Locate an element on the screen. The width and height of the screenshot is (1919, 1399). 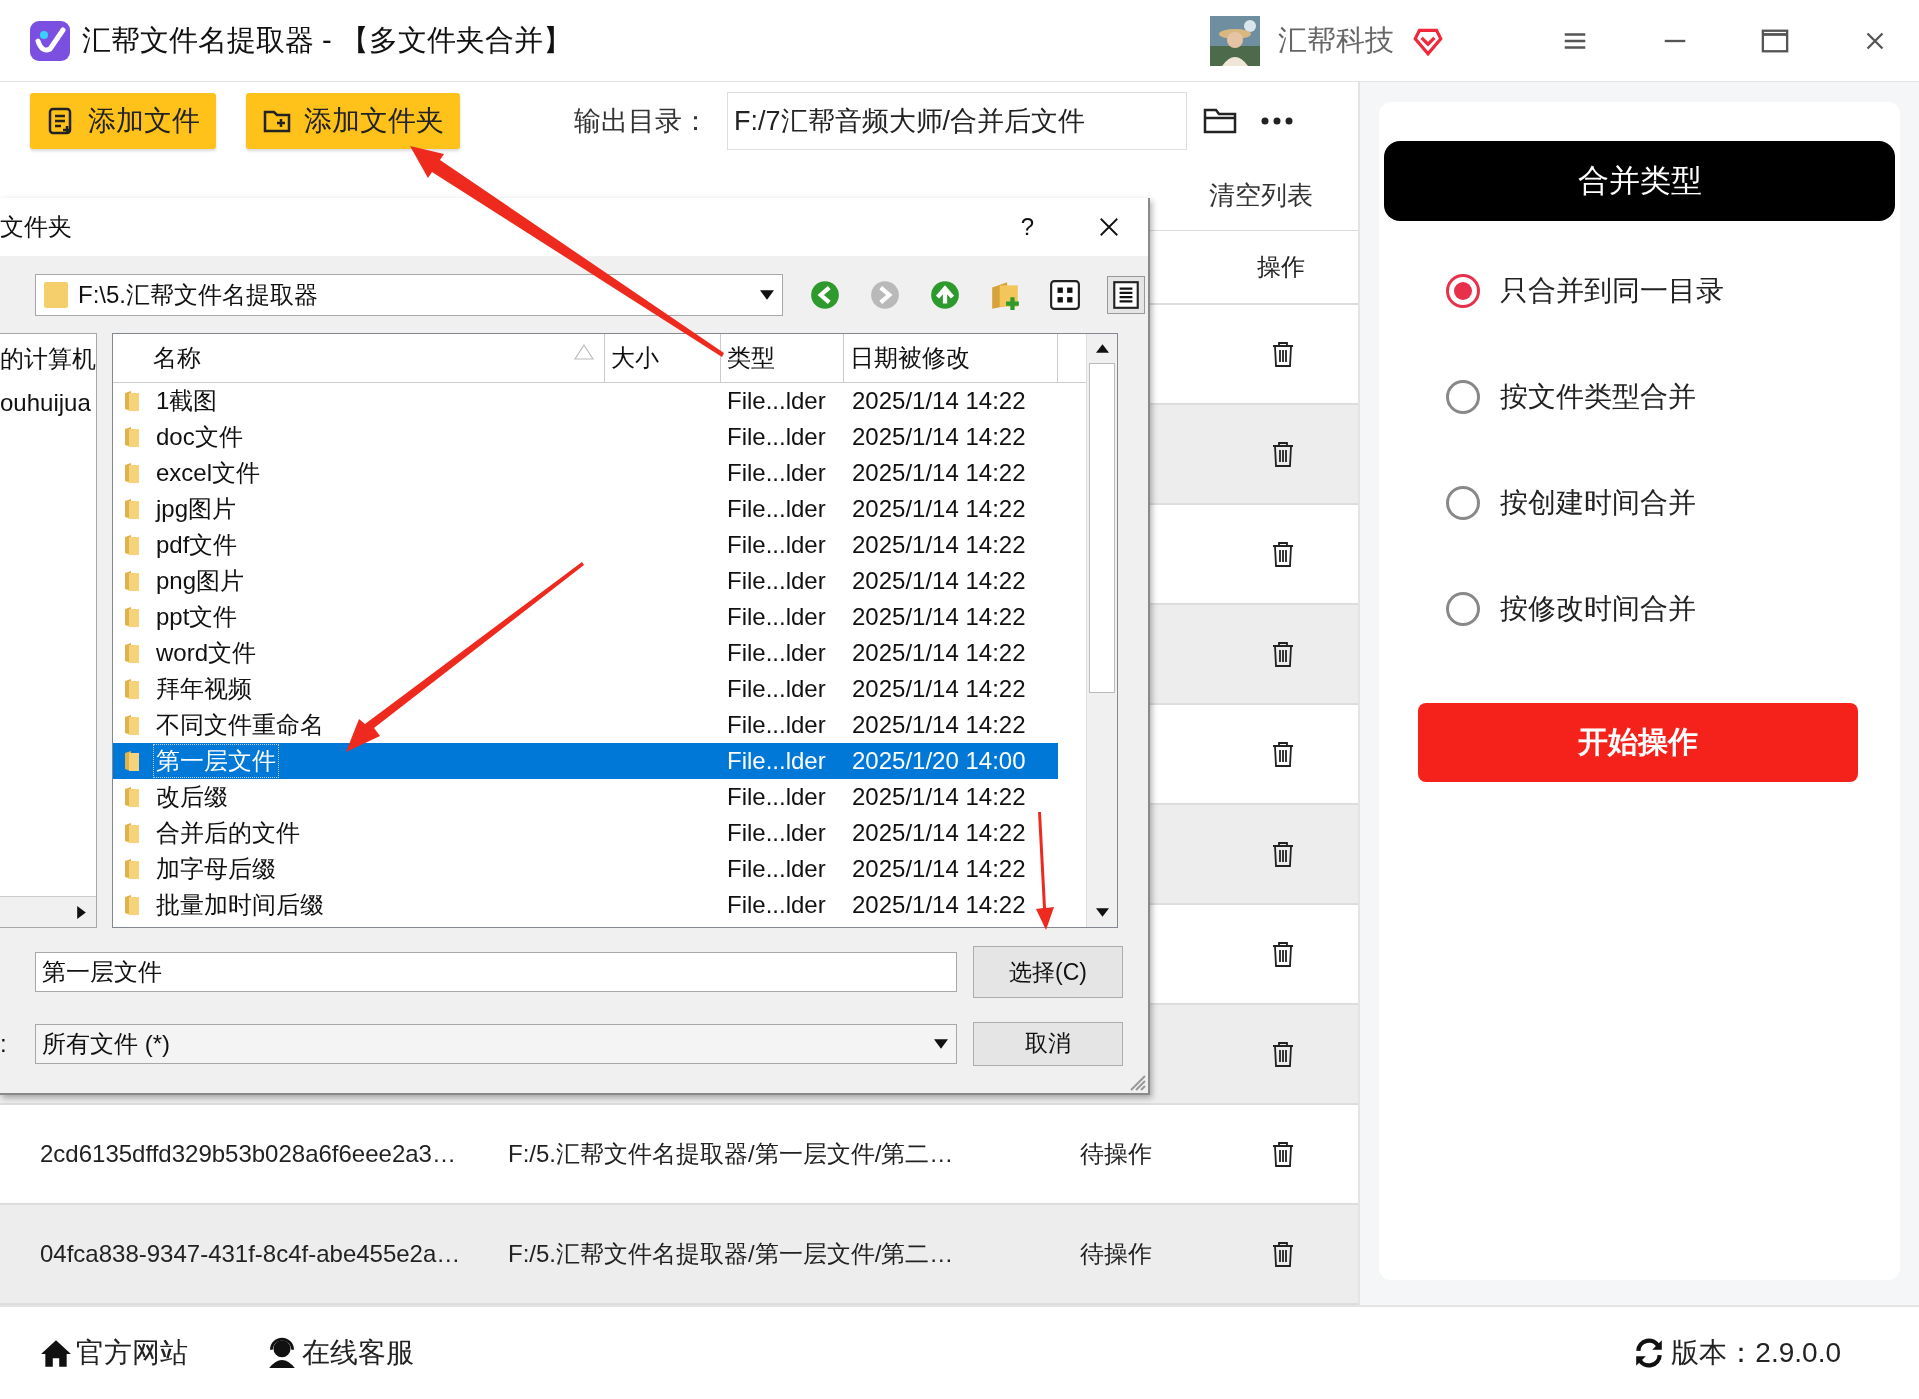
file-name: 批量加时间后缀 is located at coordinates (240, 905).